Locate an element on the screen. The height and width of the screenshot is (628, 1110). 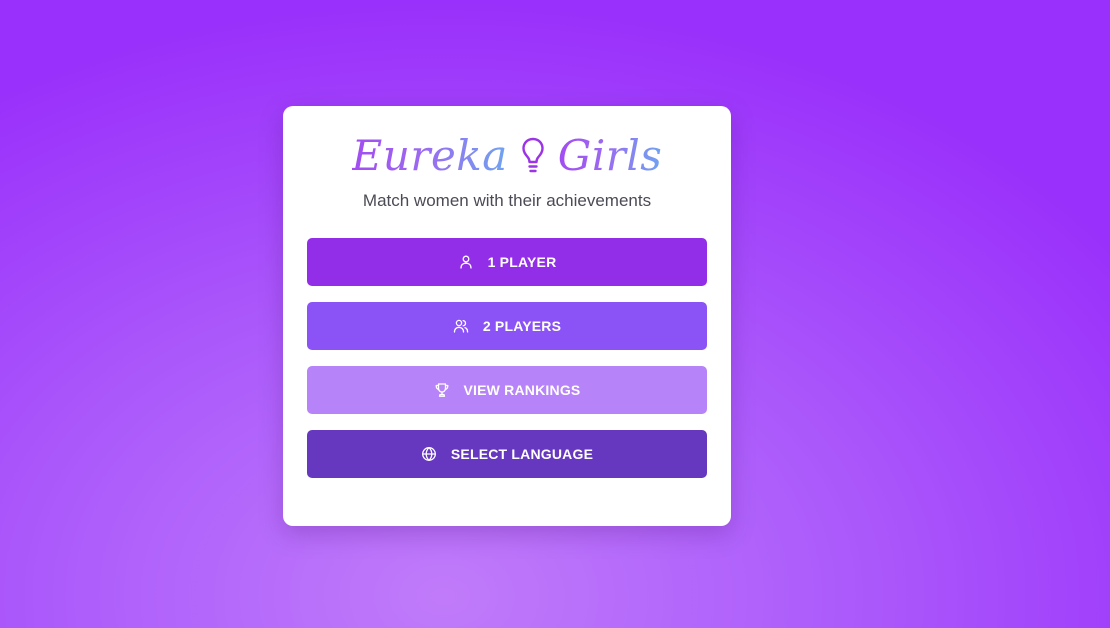
app-title: Eureka Girls is located at coordinates (507, 156).